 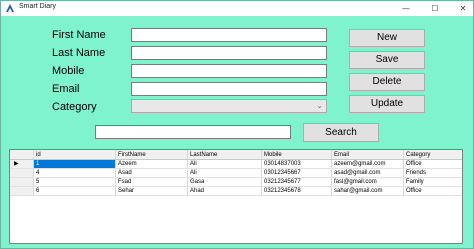 What do you see at coordinates (435, 8) in the screenshot?
I see `maximize-button: ☐` at bounding box center [435, 8].